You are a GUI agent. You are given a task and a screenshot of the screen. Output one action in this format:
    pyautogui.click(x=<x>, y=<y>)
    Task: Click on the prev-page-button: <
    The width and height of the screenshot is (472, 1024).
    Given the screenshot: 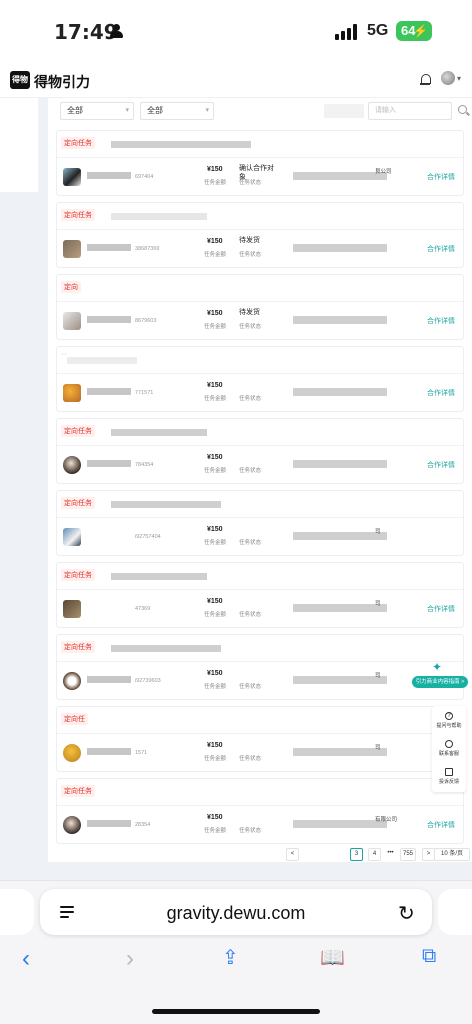 What is the action you would take?
    pyautogui.click(x=292, y=854)
    